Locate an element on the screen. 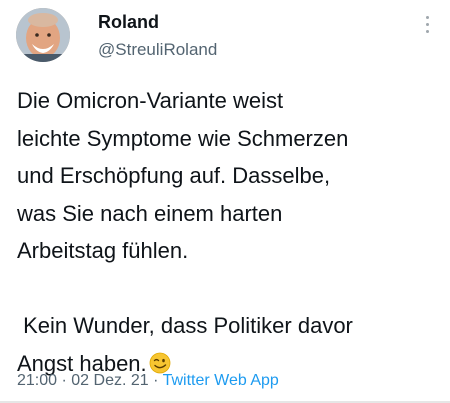 The image size is (450, 403). avatar is located at coordinates (43, 35).